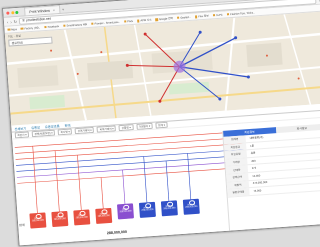 The width and height of the screenshot is (320, 247). Describe the element at coordinates (126, 128) in the screenshot. I see `filter-select: 상품명 ▾` at that location.